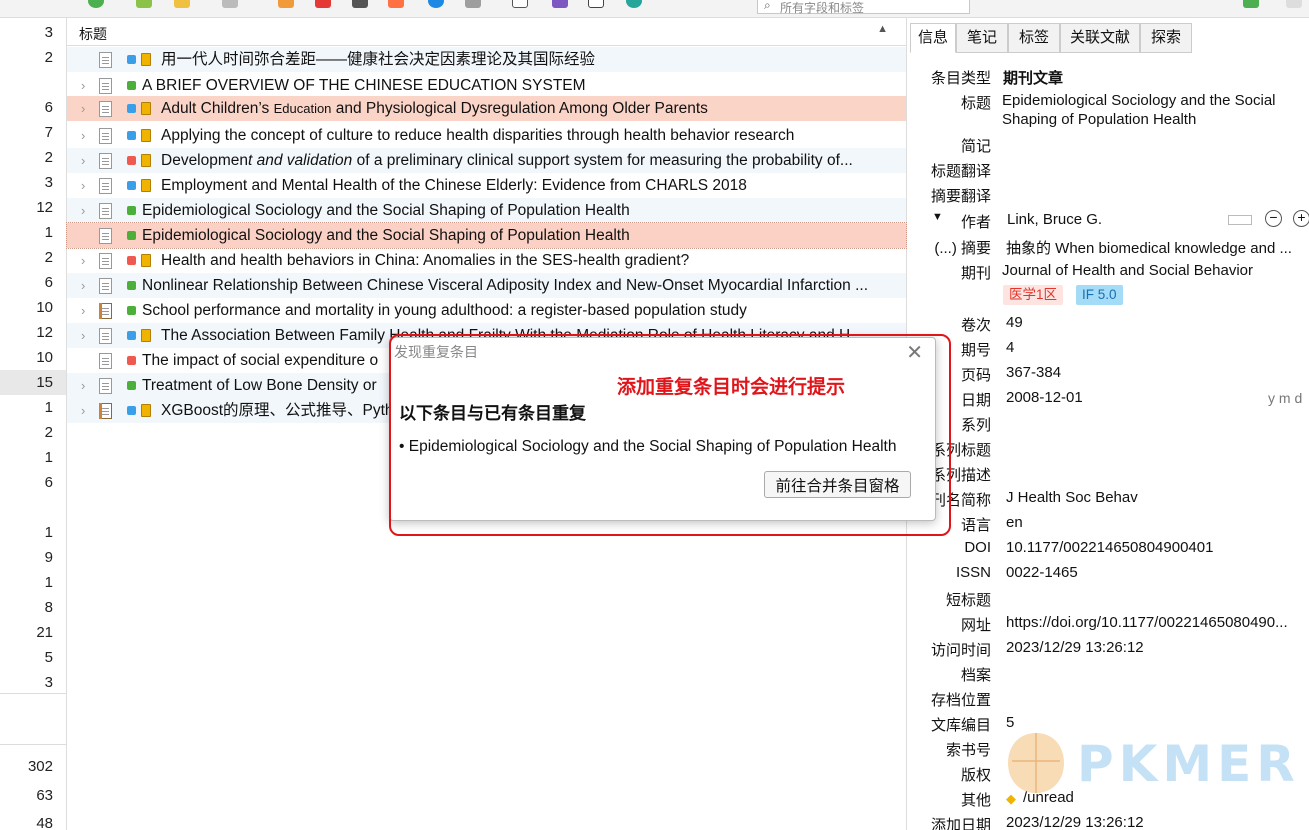  Describe the element at coordinates (520, 4) in the screenshot. I see `tag-icon` at that location.